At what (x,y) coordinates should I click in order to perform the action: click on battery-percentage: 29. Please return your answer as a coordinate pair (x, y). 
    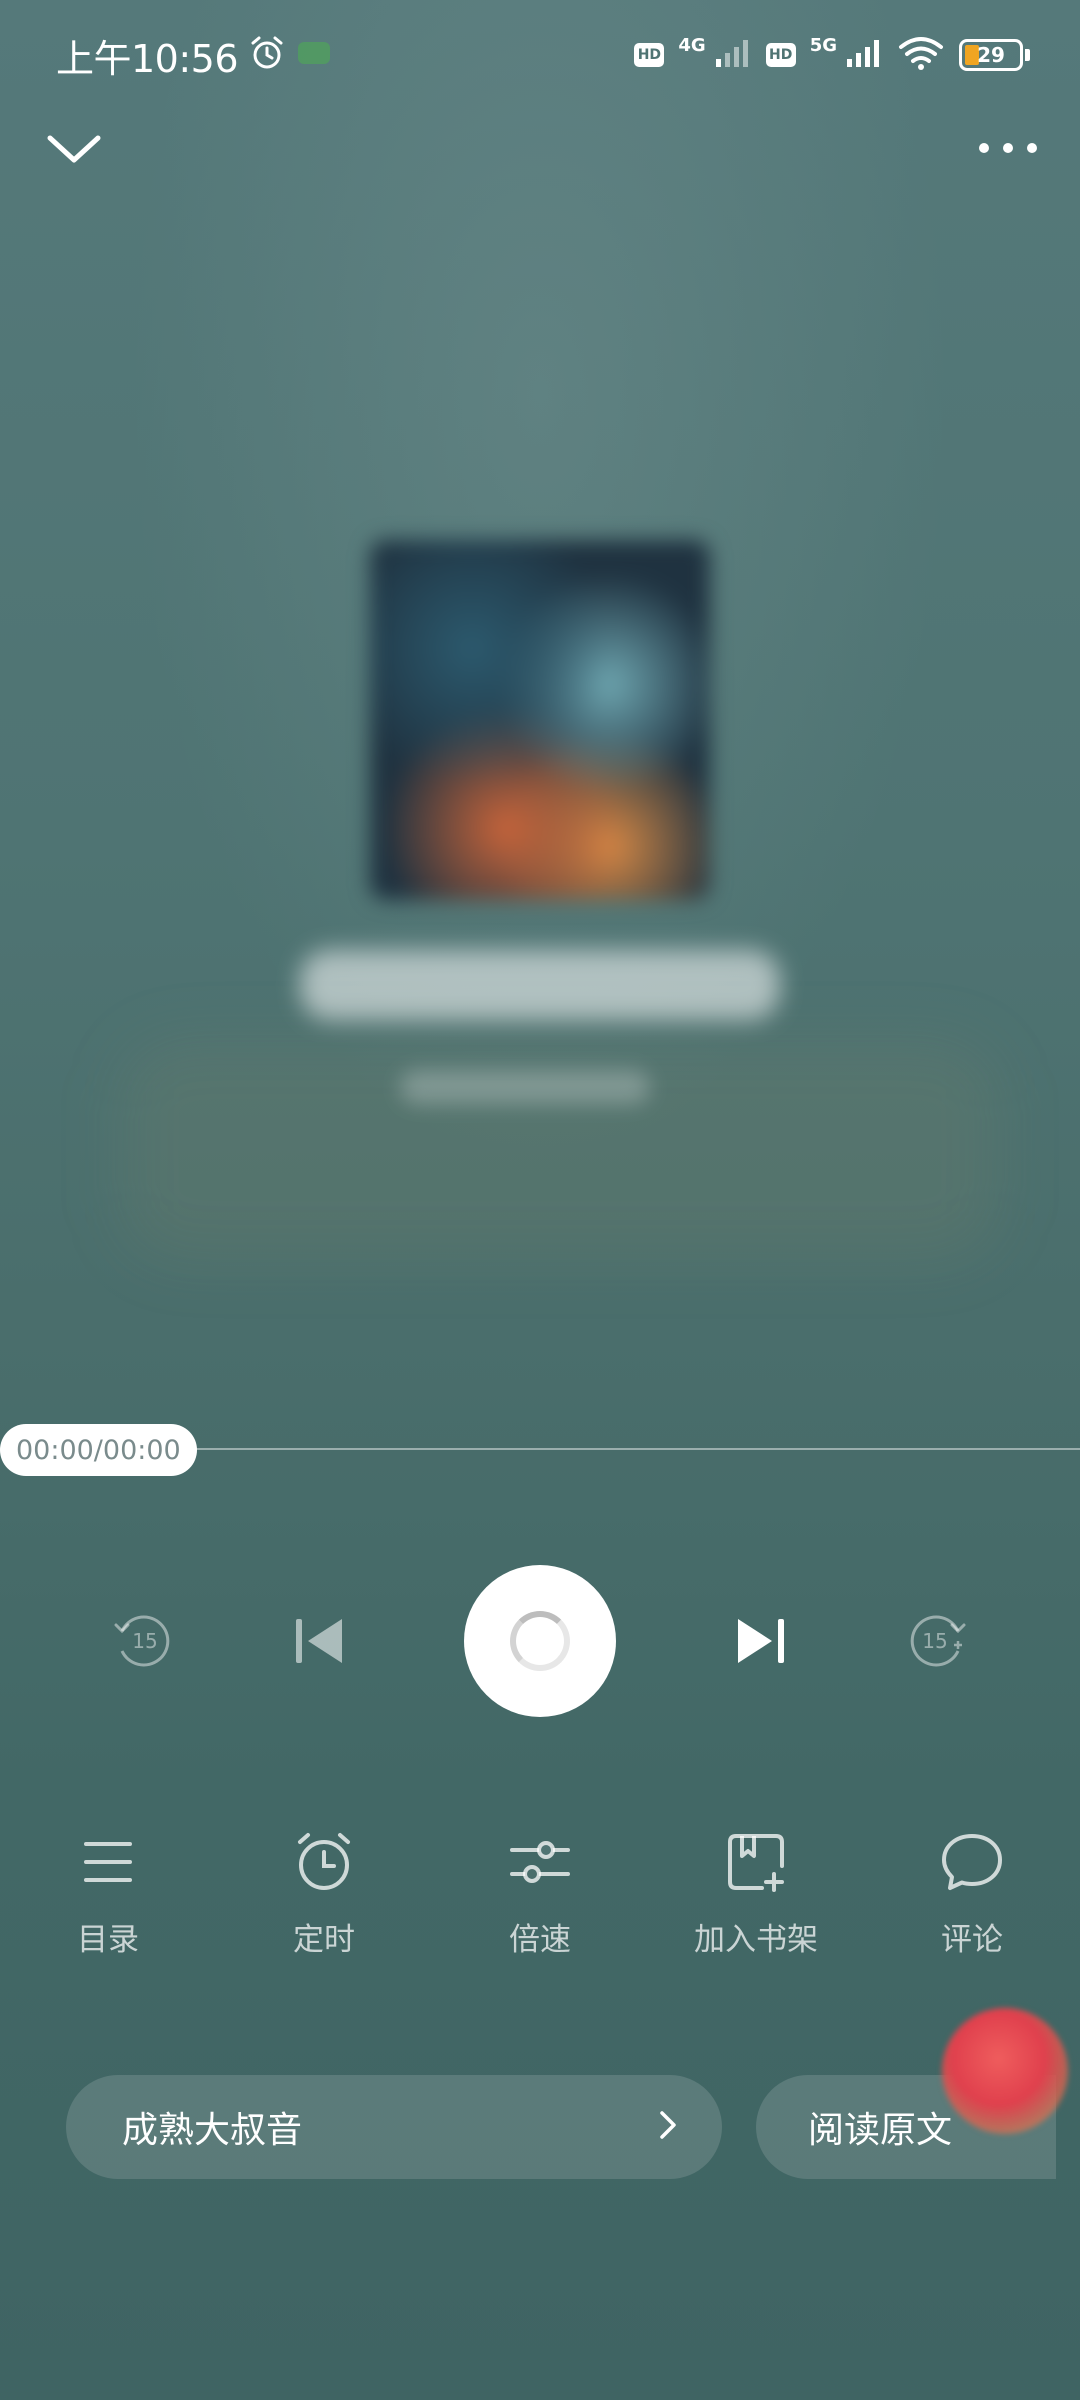
    Looking at the image, I should click on (991, 55).